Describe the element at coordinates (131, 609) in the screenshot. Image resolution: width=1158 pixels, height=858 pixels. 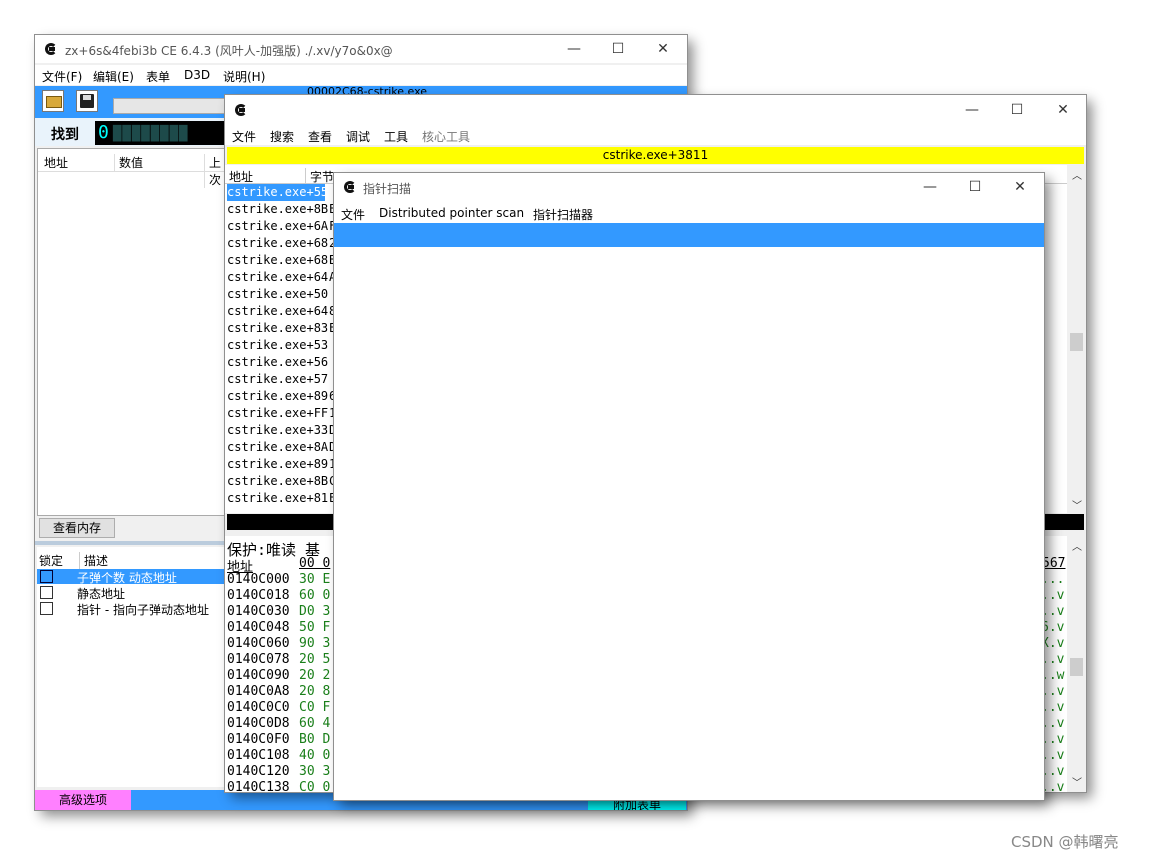
I see `cheat-row: 指针 - 指向子弹动态地址` at that location.